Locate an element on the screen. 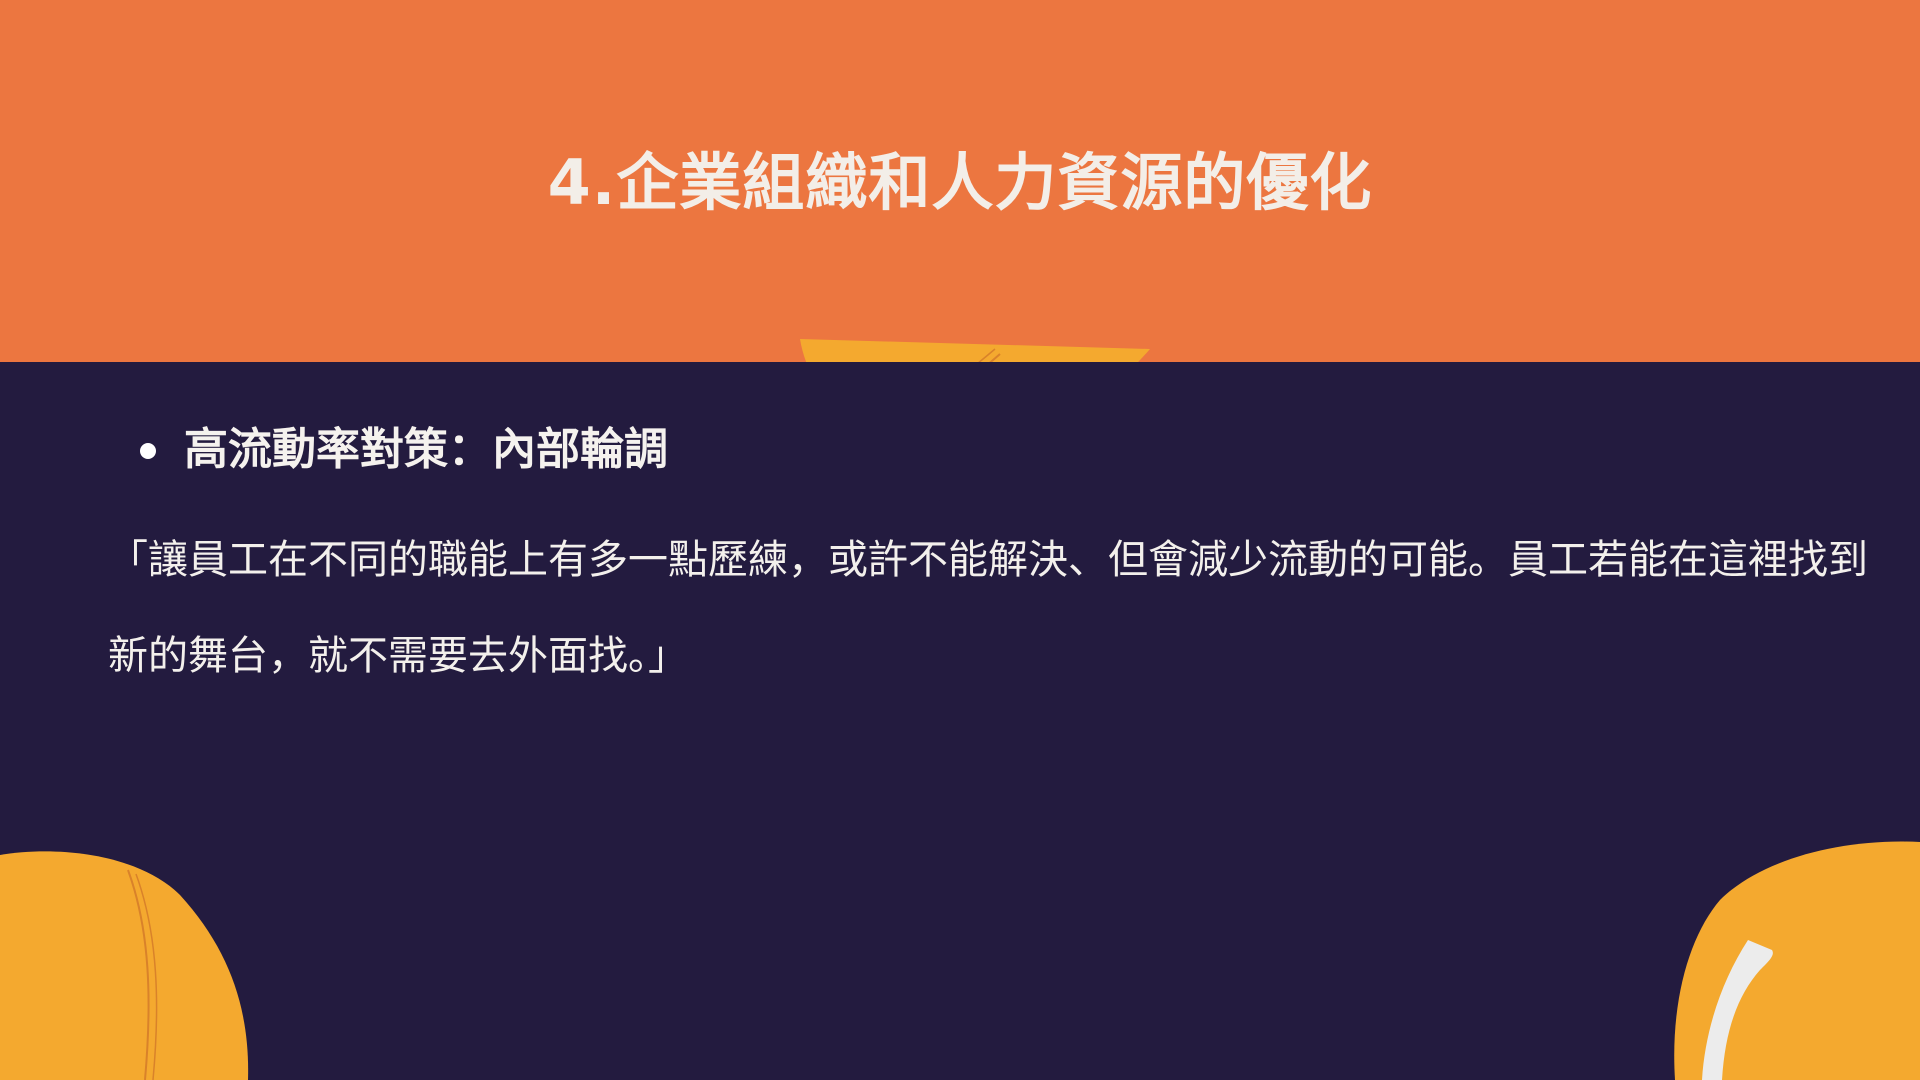 The image size is (1920, 1080). slide-title: 4.企業組織和人力資源的優化 is located at coordinates (960, 182).